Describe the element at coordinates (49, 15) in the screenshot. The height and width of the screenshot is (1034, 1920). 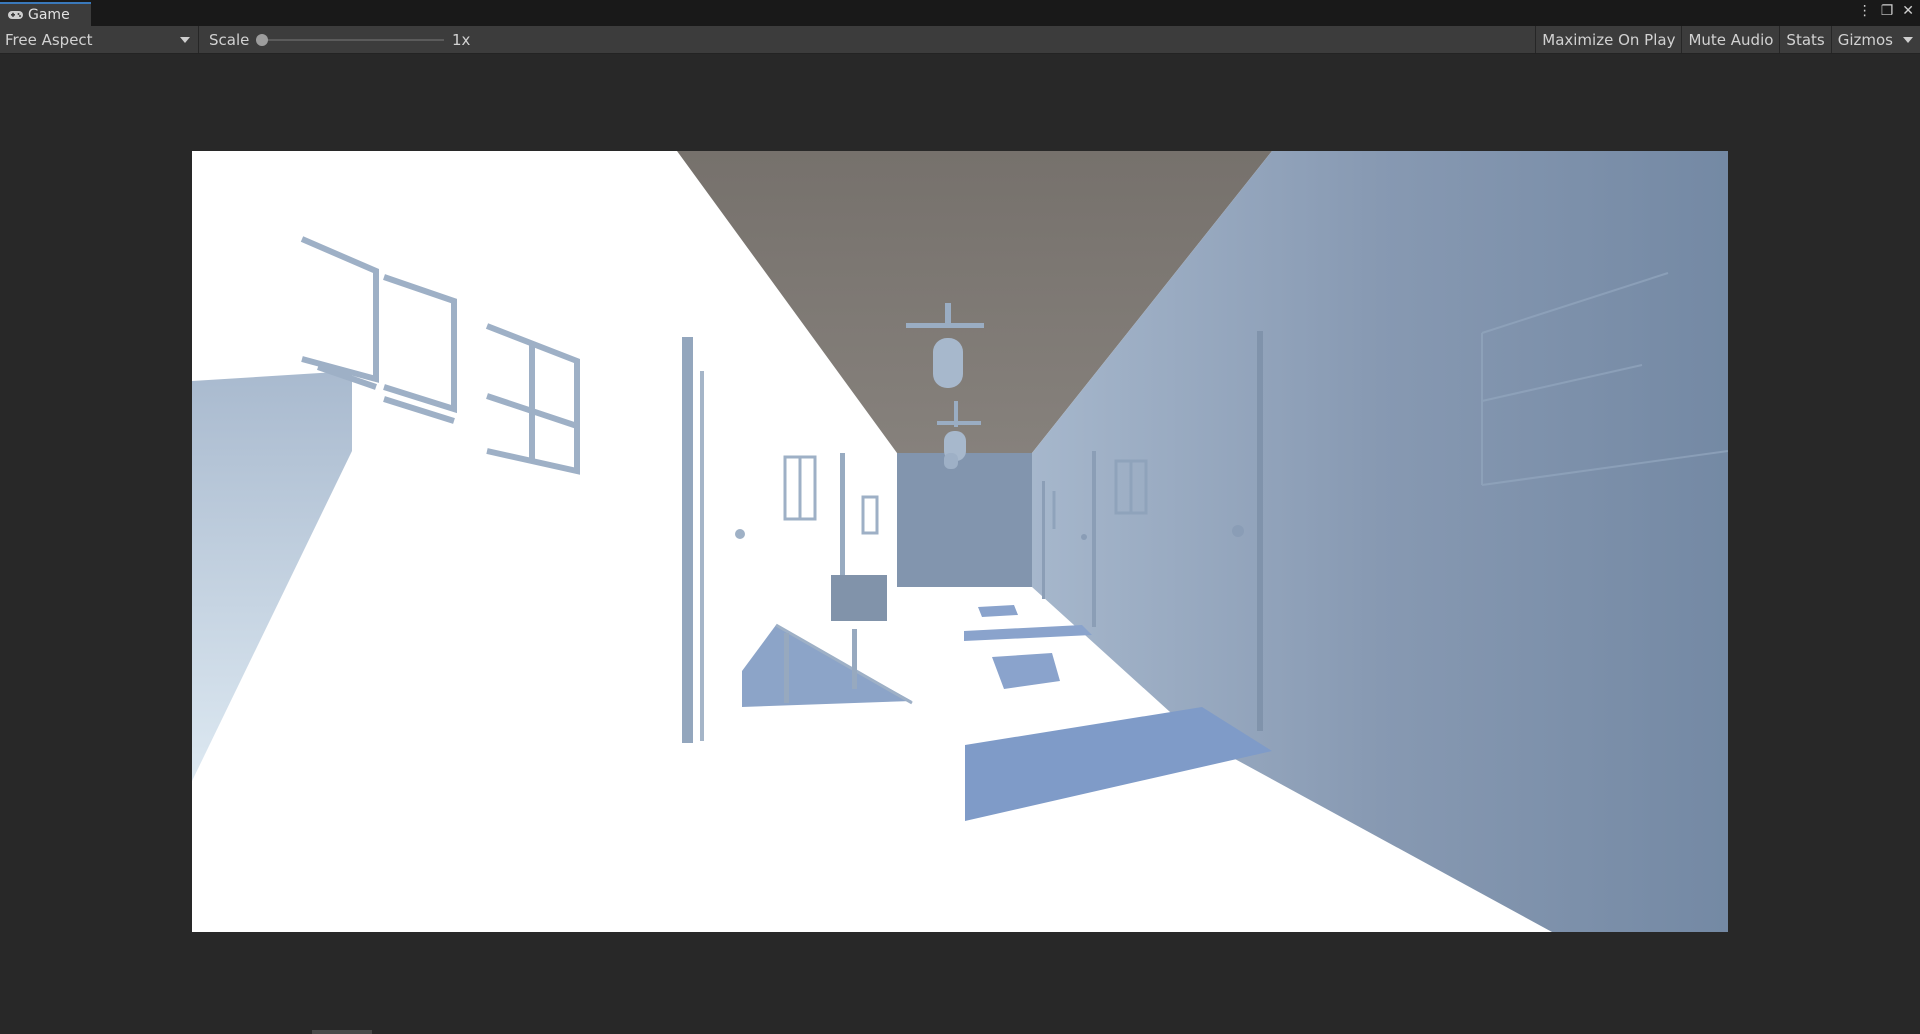
I see `tab-title: Game` at that location.